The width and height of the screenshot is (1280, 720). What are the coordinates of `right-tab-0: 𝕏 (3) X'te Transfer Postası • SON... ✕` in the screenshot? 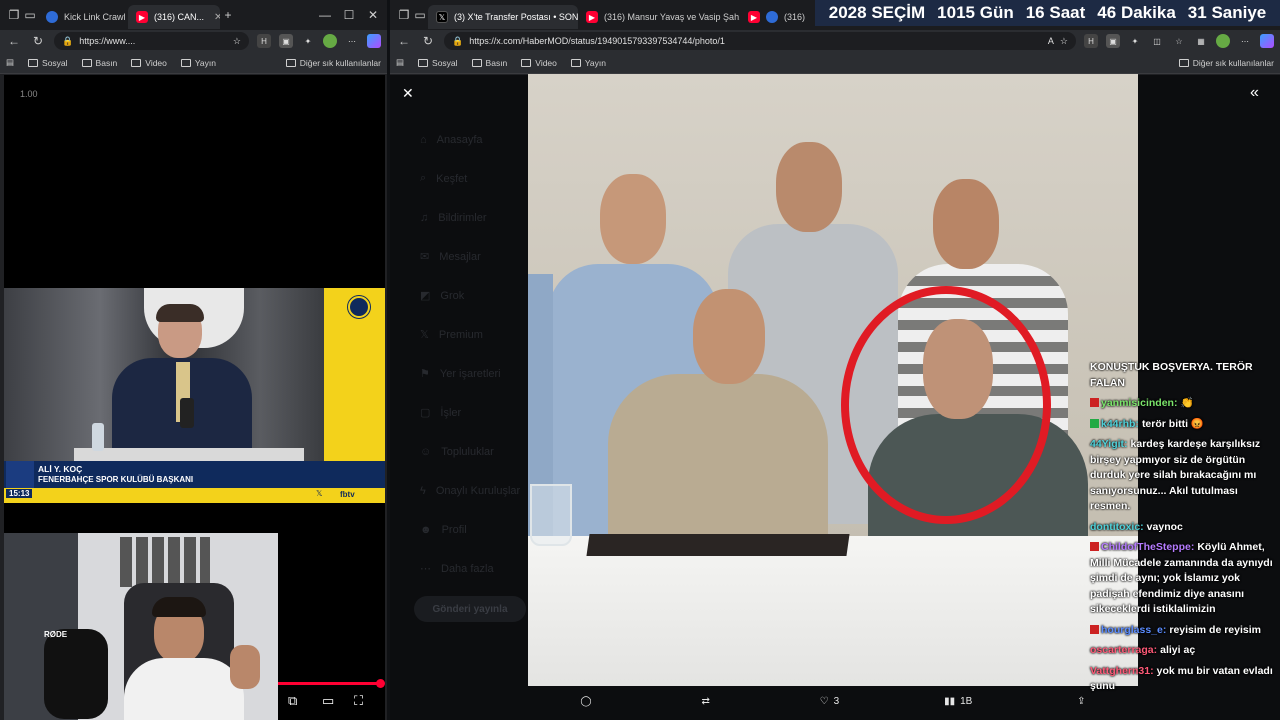 It's located at (503, 17).